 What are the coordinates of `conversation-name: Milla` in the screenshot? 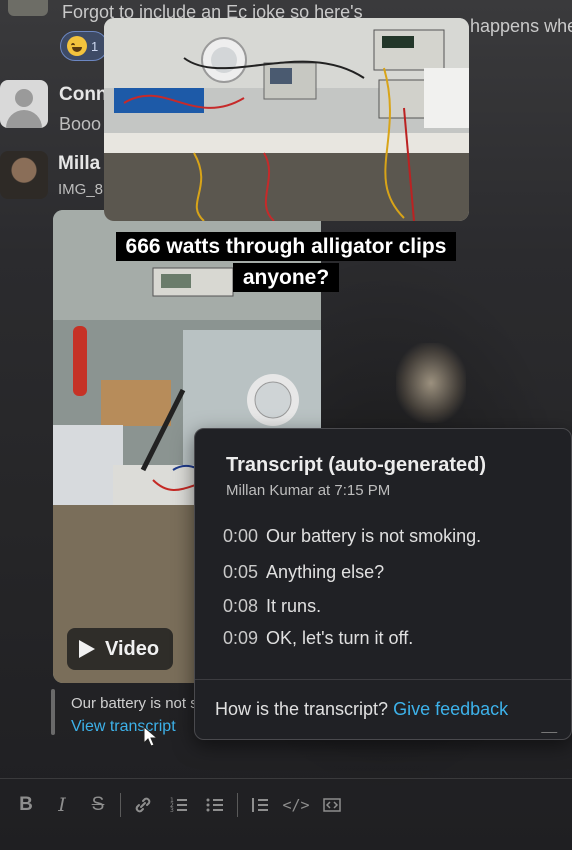 It's located at (79, 164).